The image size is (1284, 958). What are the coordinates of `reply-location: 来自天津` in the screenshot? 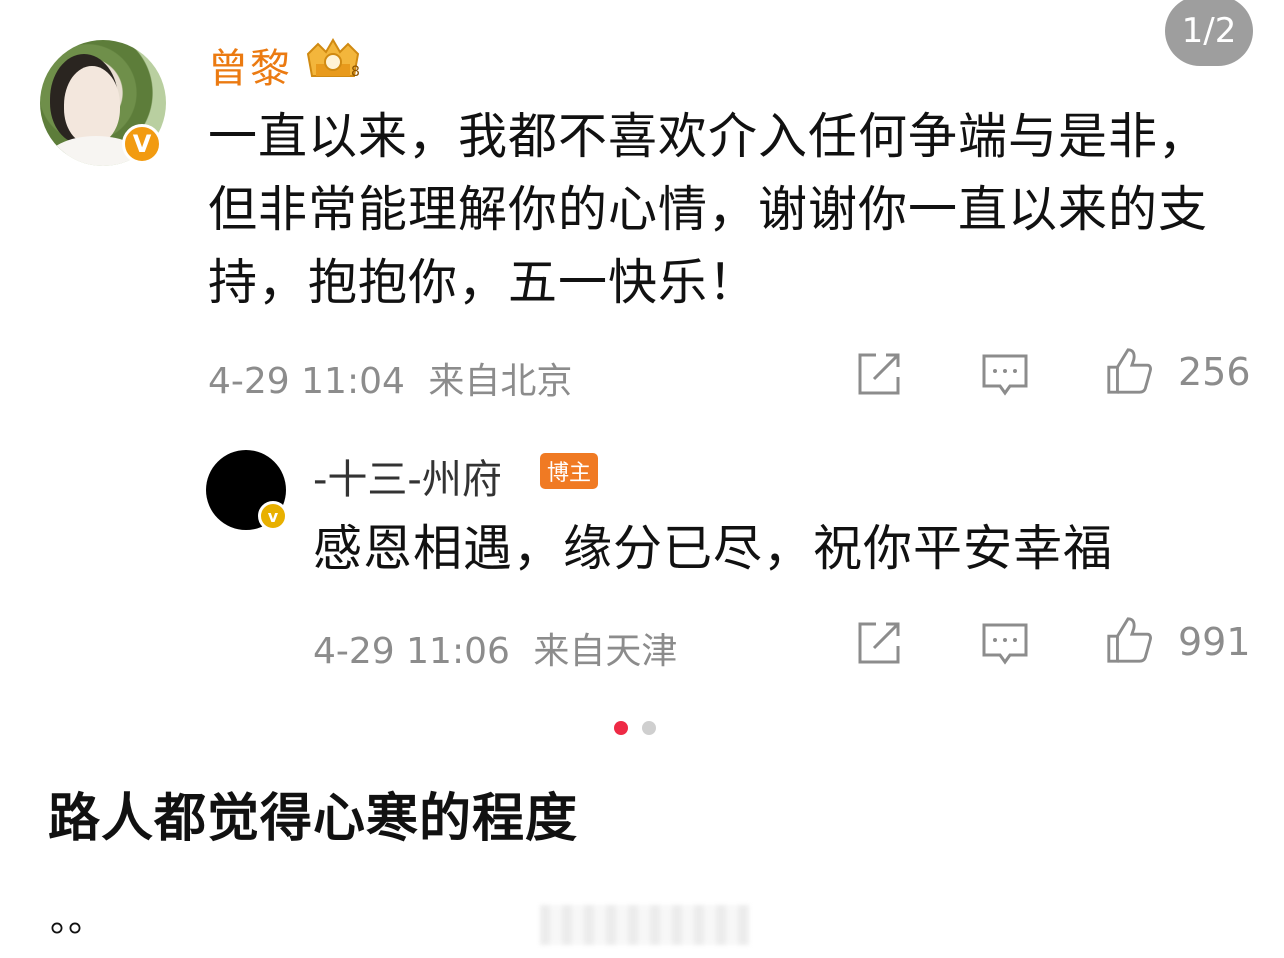 It's located at (605, 651).